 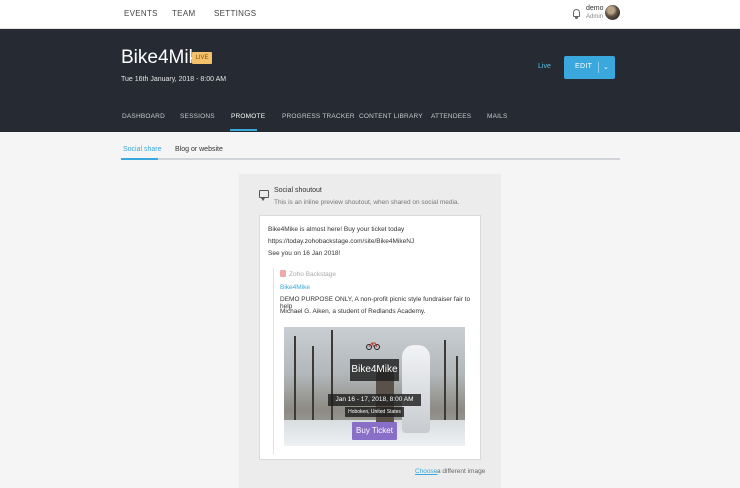 I want to click on shoutout-title: Social shoutout, so click(x=298, y=190).